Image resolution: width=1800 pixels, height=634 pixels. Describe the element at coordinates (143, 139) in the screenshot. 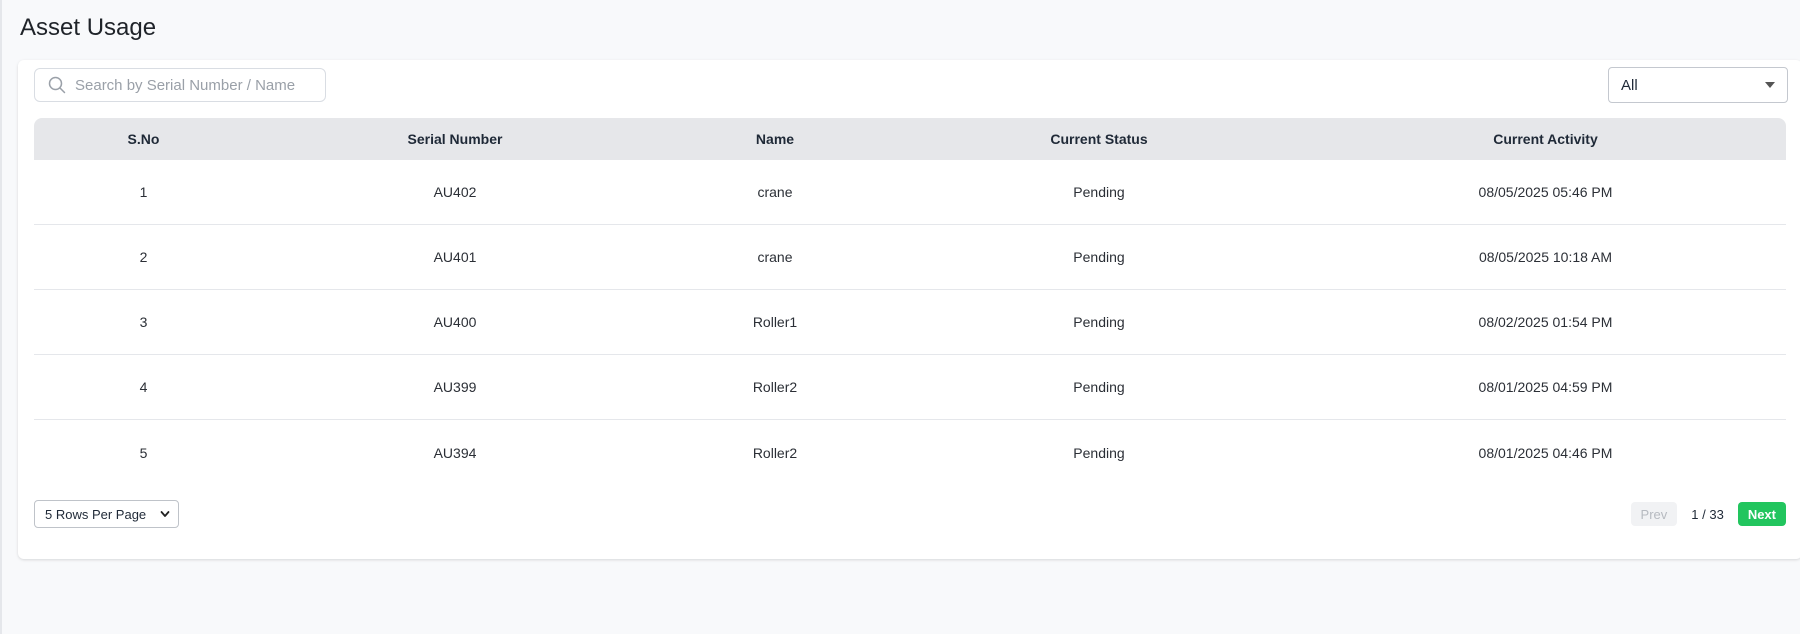

I see `column-header-sno: S.No` at that location.